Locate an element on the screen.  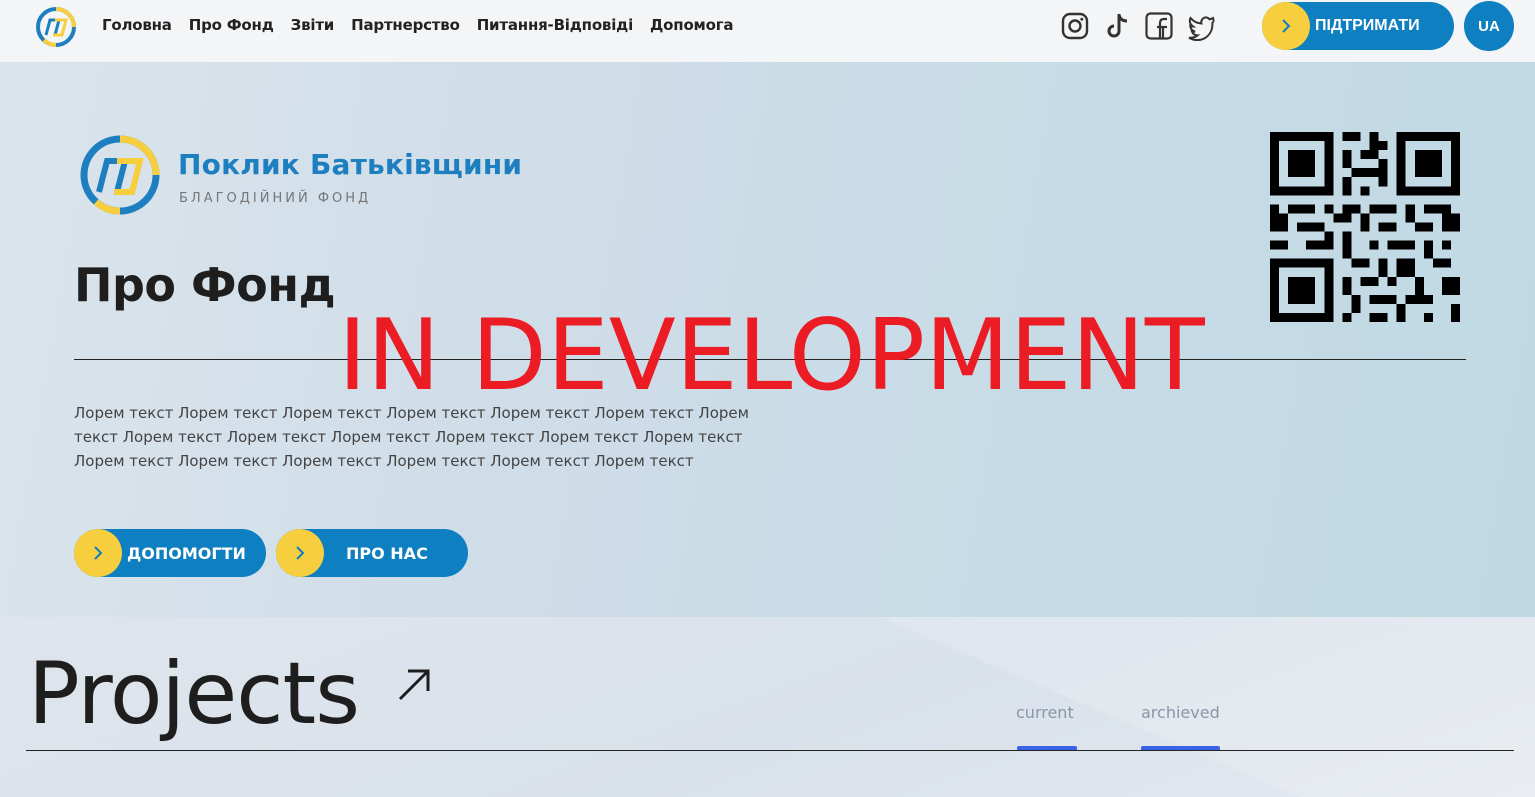
brand-name: Поклик Батьківщини is located at coordinates (350, 164).